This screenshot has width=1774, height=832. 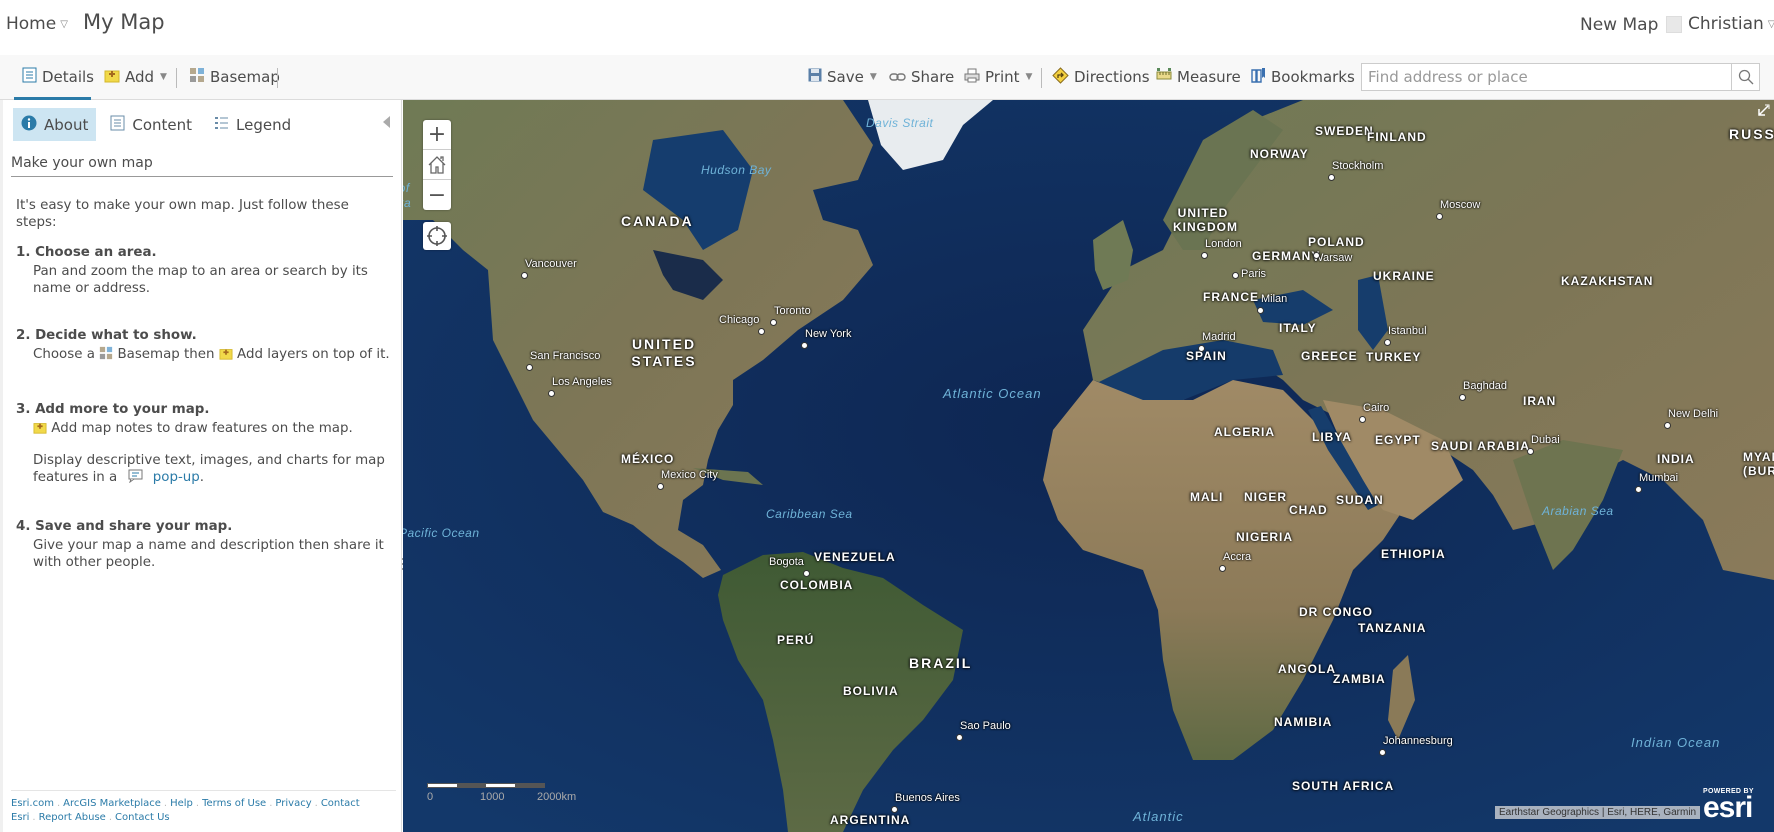 What do you see at coordinates (1313, 77) in the screenshot?
I see `bookmarks-label: Bookmarks` at bounding box center [1313, 77].